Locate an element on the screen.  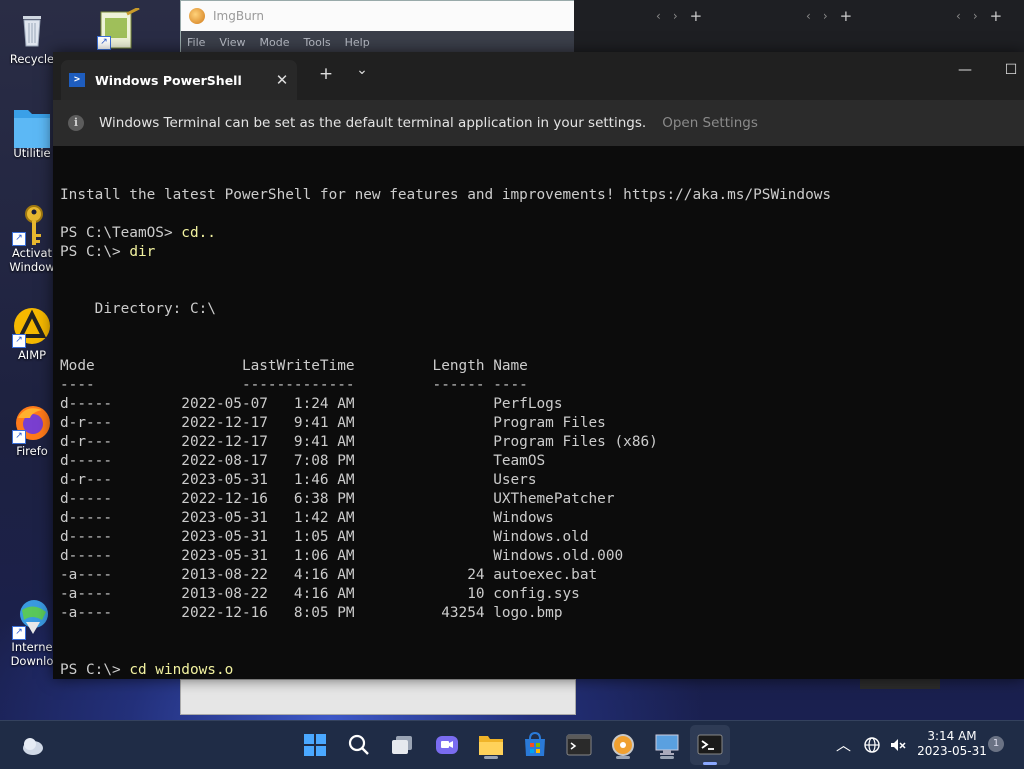
console-line: Directory: C:\ is located at coordinates (138, 309).